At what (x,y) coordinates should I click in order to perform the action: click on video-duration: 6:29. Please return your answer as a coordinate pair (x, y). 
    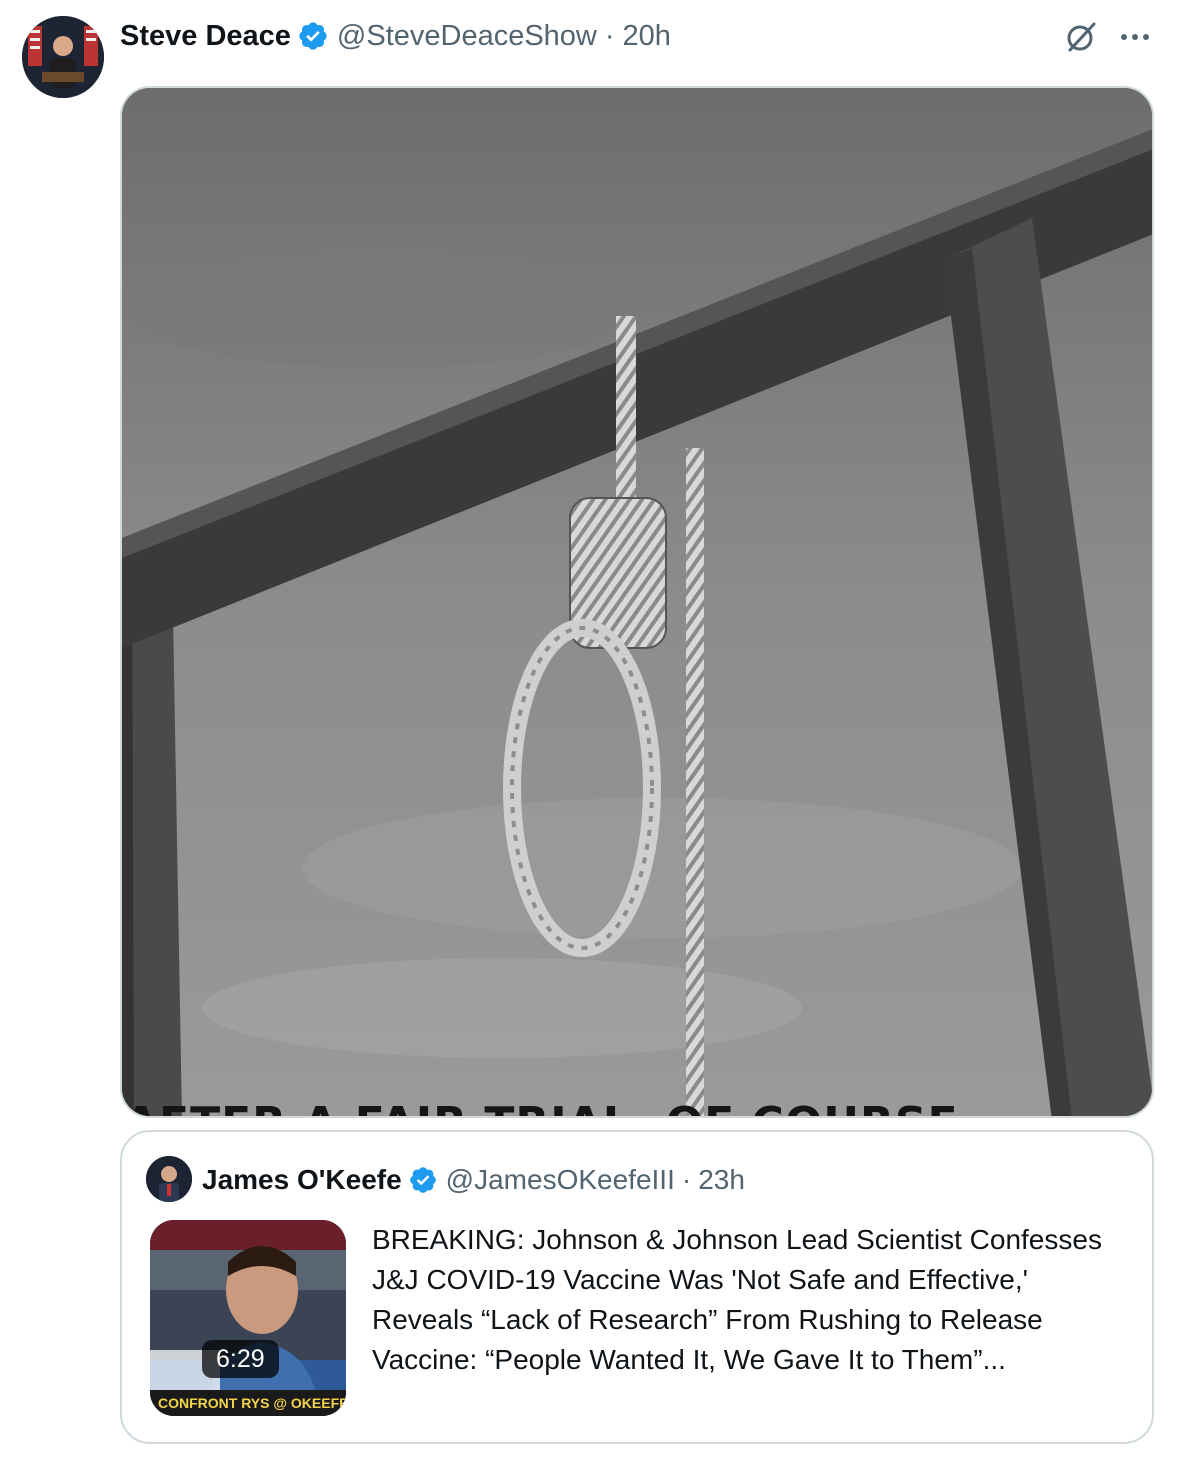
    Looking at the image, I should click on (240, 1359).